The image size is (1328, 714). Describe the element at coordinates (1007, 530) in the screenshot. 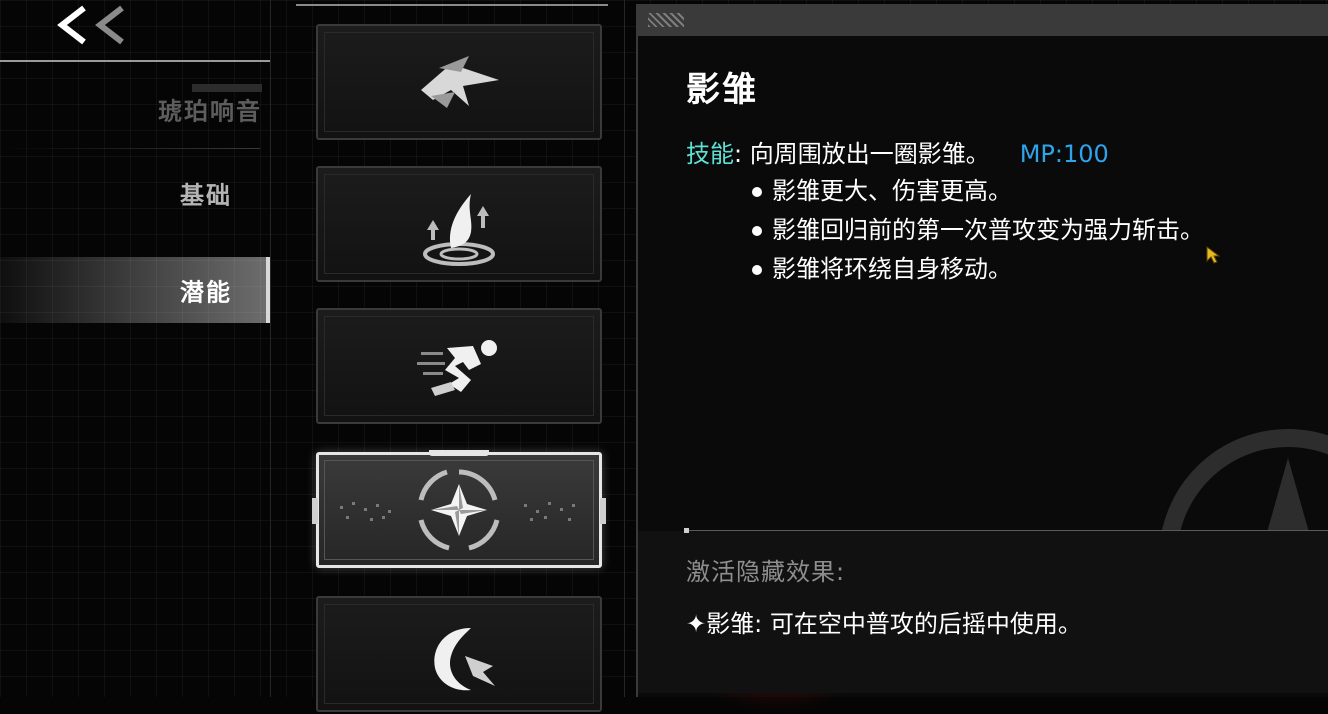

I see `section-separator` at that location.